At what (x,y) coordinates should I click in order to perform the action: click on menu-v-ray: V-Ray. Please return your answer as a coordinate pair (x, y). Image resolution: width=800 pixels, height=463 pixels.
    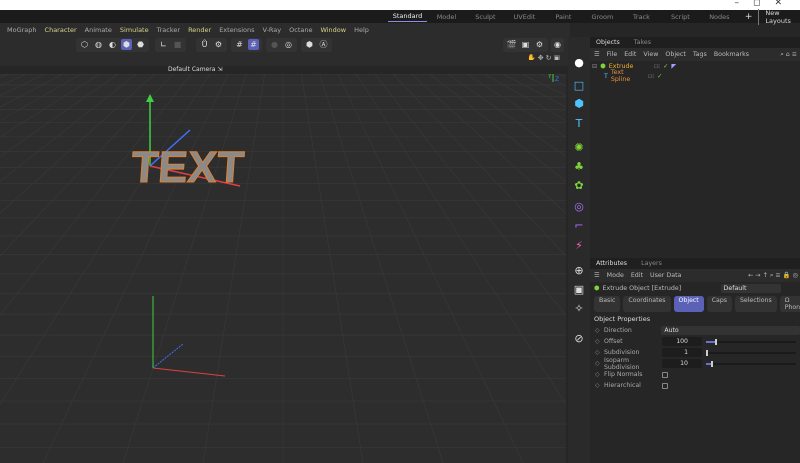
    Looking at the image, I should click on (272, 30).